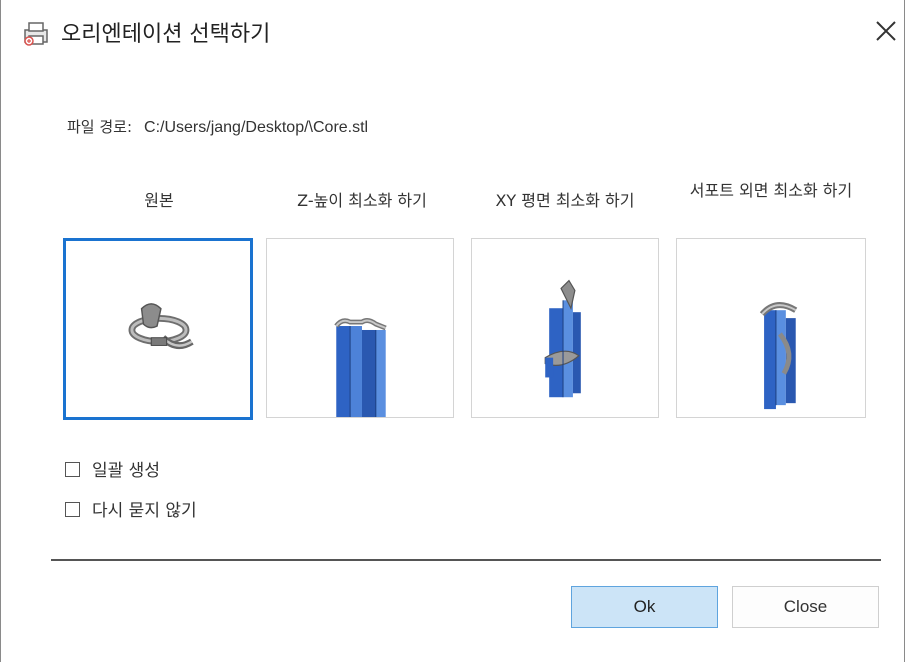 The width and height of the screenshot is (905, 664). What do you see at coordinates (362, 200) in the screenshot?
I see `option-label-z-height: Z-높이 최소화 하기` at bounding box center [362, 200].